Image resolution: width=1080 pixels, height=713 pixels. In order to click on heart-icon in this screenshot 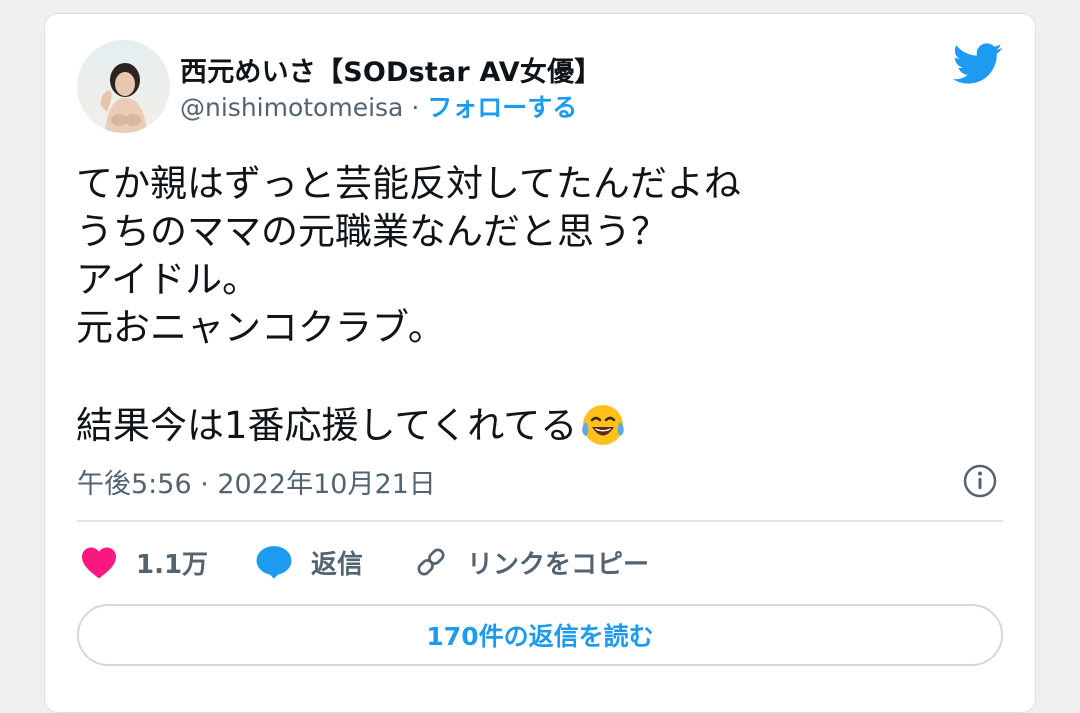, I will do `click(99, 563)`.